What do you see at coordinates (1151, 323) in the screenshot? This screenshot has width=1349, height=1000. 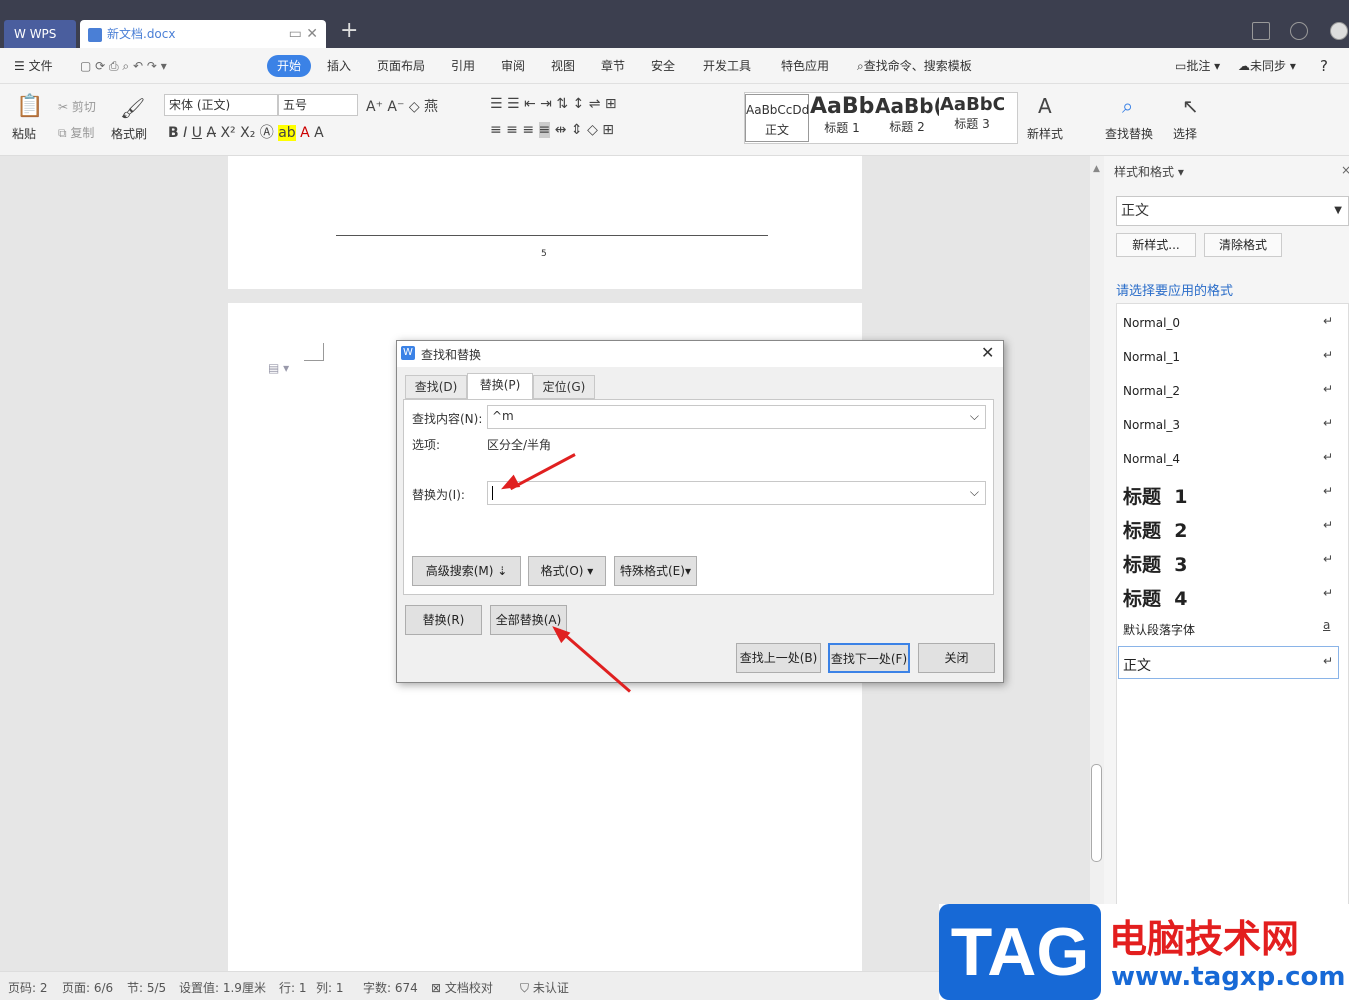 I see `style-list-item: Normal_0` at bounding box center [1151, 323].